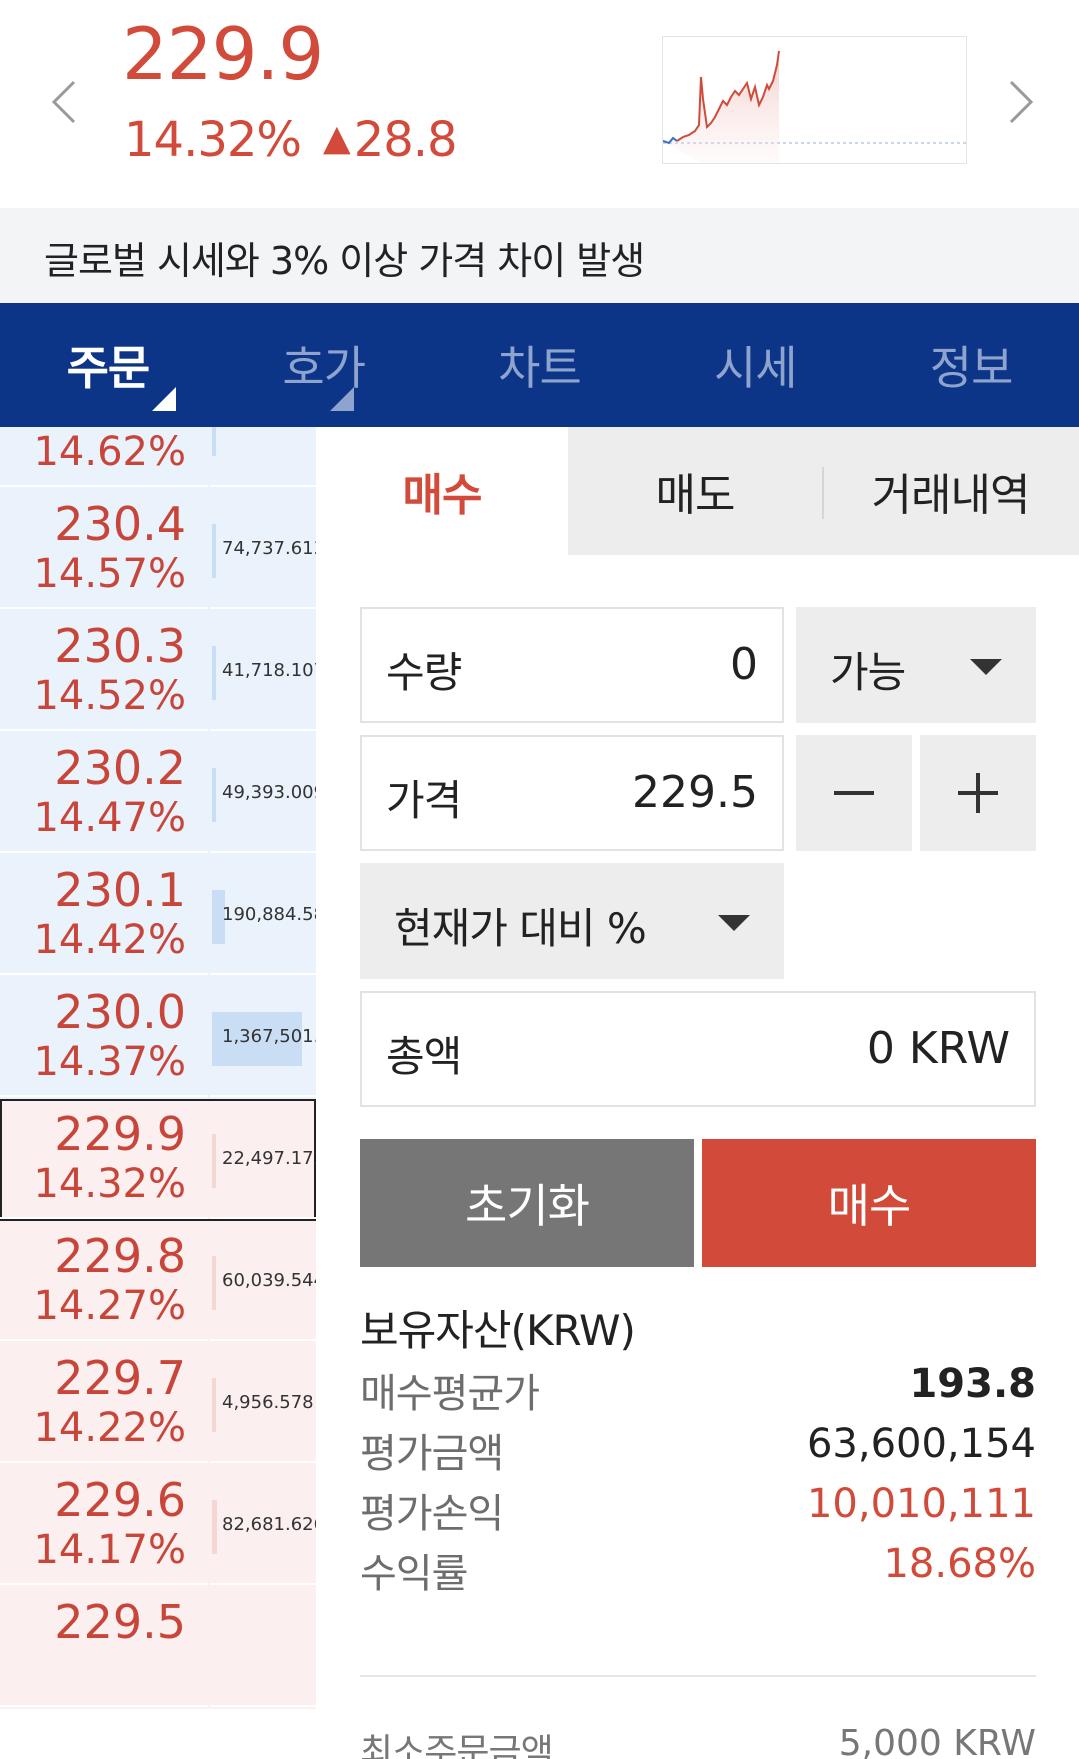 This screenshot has height=1759, width=1079. I want to click on orderbook-volume-cell: 60,039.544, so click(263, 1281).